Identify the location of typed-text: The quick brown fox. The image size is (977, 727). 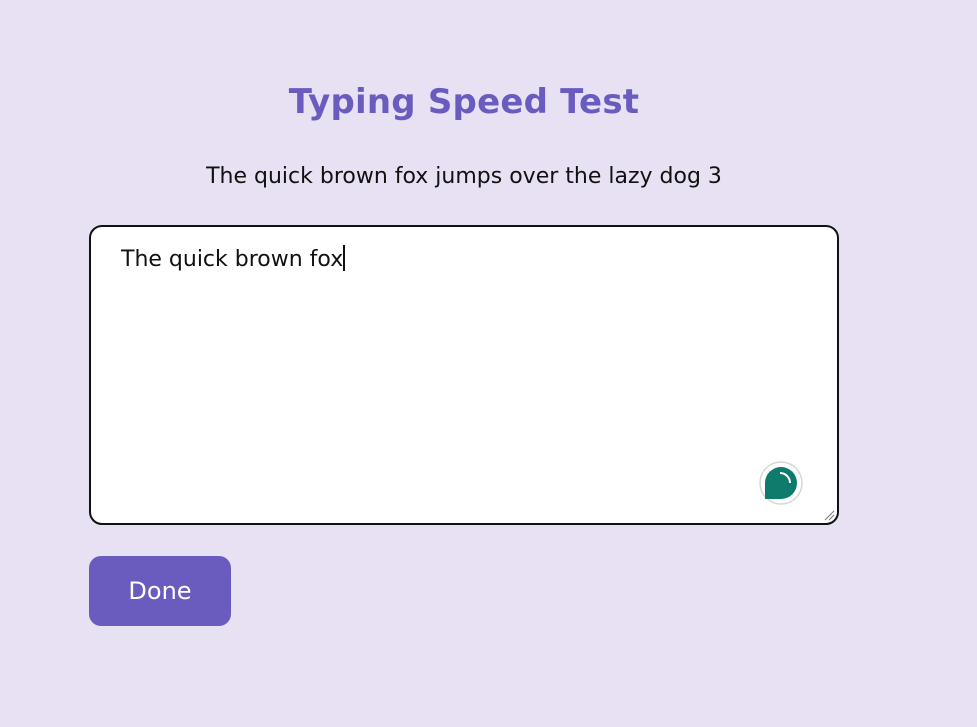
(232, 259).